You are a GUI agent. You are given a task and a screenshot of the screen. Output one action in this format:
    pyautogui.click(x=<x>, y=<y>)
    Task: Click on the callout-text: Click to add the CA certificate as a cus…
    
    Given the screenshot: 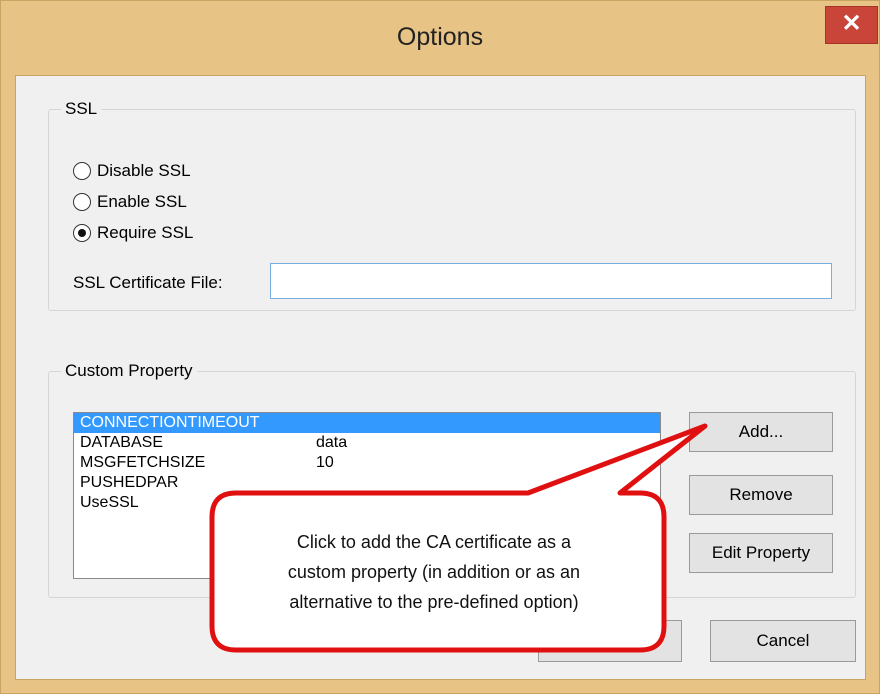 What is the action you would take?
    pyautogui.click(x=434, y=572)
    